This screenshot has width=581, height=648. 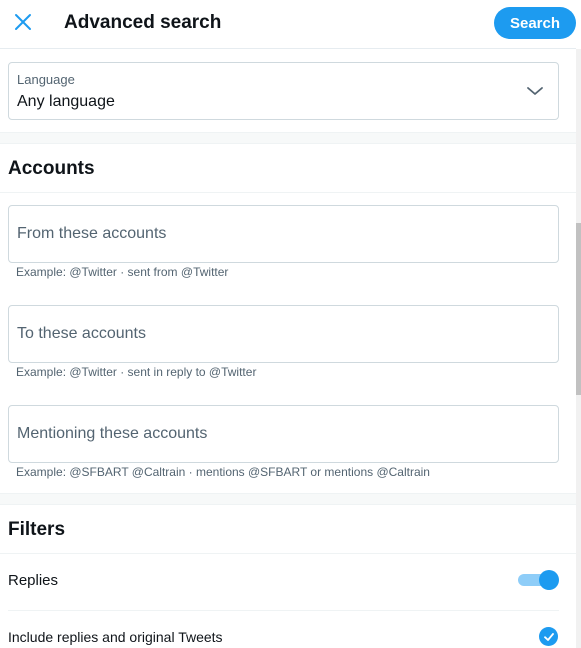 I want to click on page-title: Advanced search, so click(x=143, y=22).